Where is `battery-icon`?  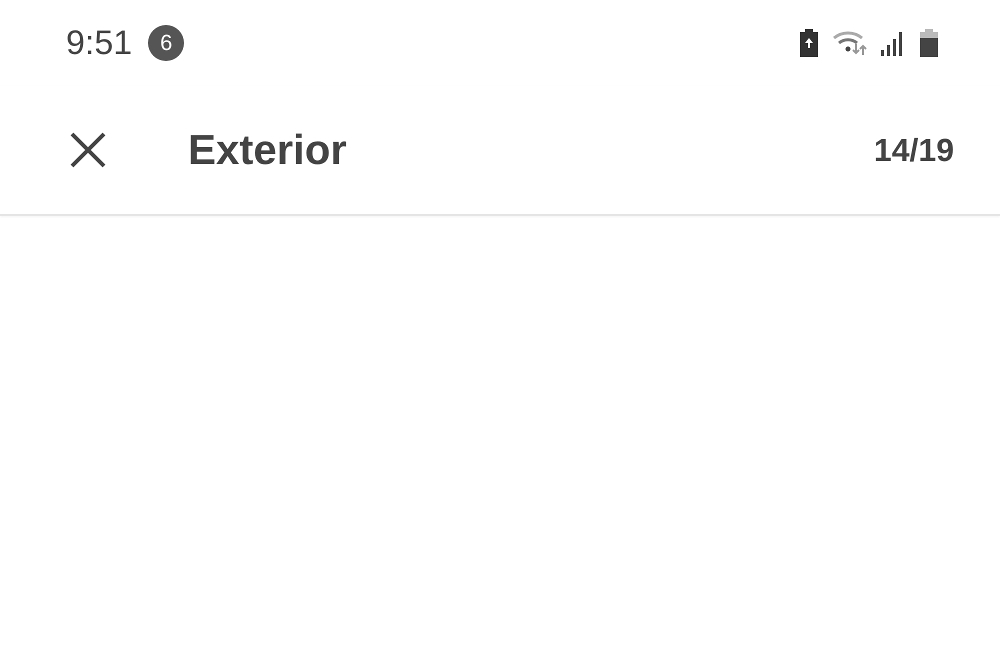
battery-icon is located at coordinates (929, 43).